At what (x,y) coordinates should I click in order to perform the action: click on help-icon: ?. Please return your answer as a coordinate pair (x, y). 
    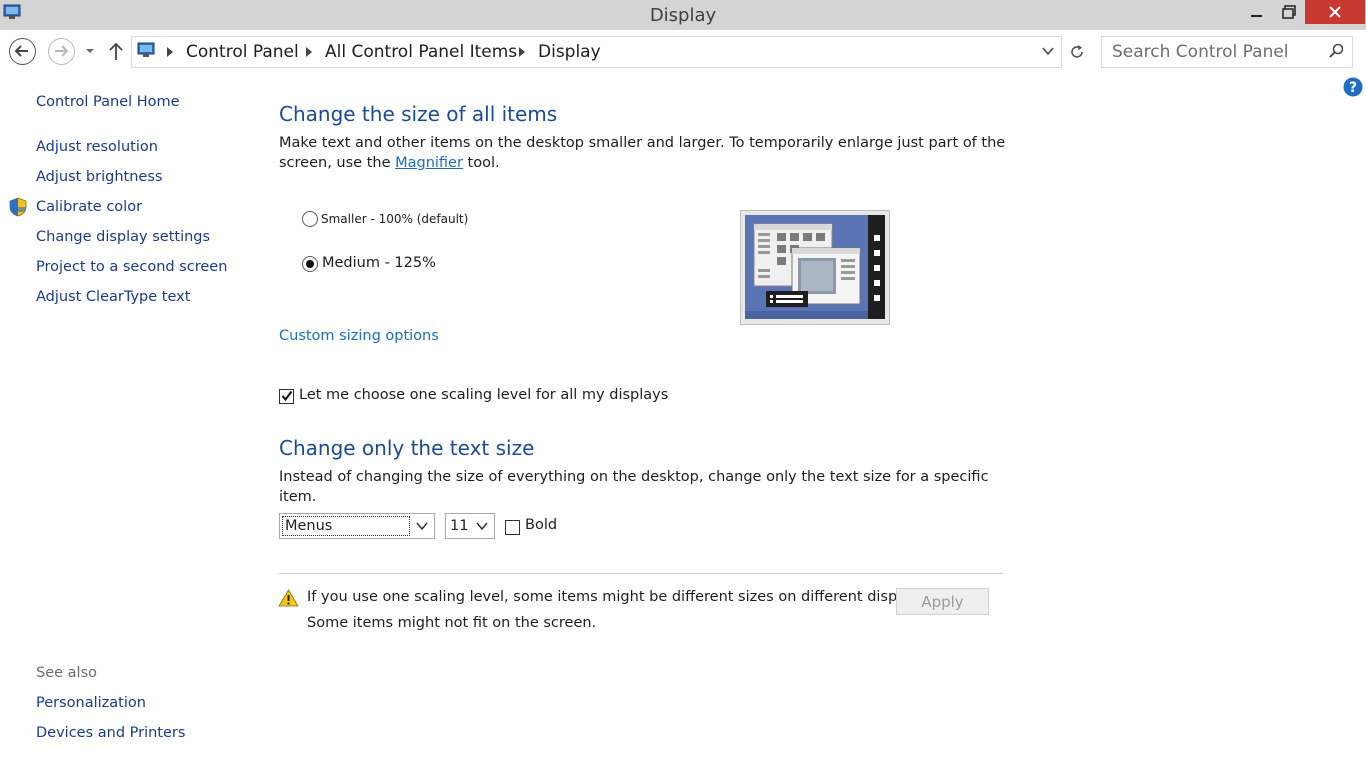
    Looking at the image, I should click on (1353, 87).